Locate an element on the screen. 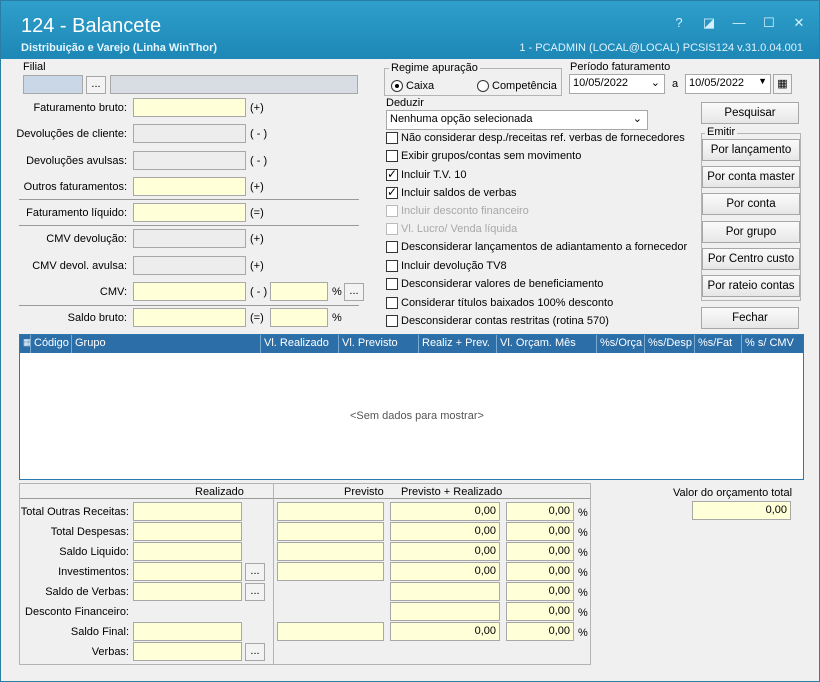 This screenshot has height=682, width=820. periodo-to-input: 10/05/2022 ▼ is located at coordinates (728, 84).